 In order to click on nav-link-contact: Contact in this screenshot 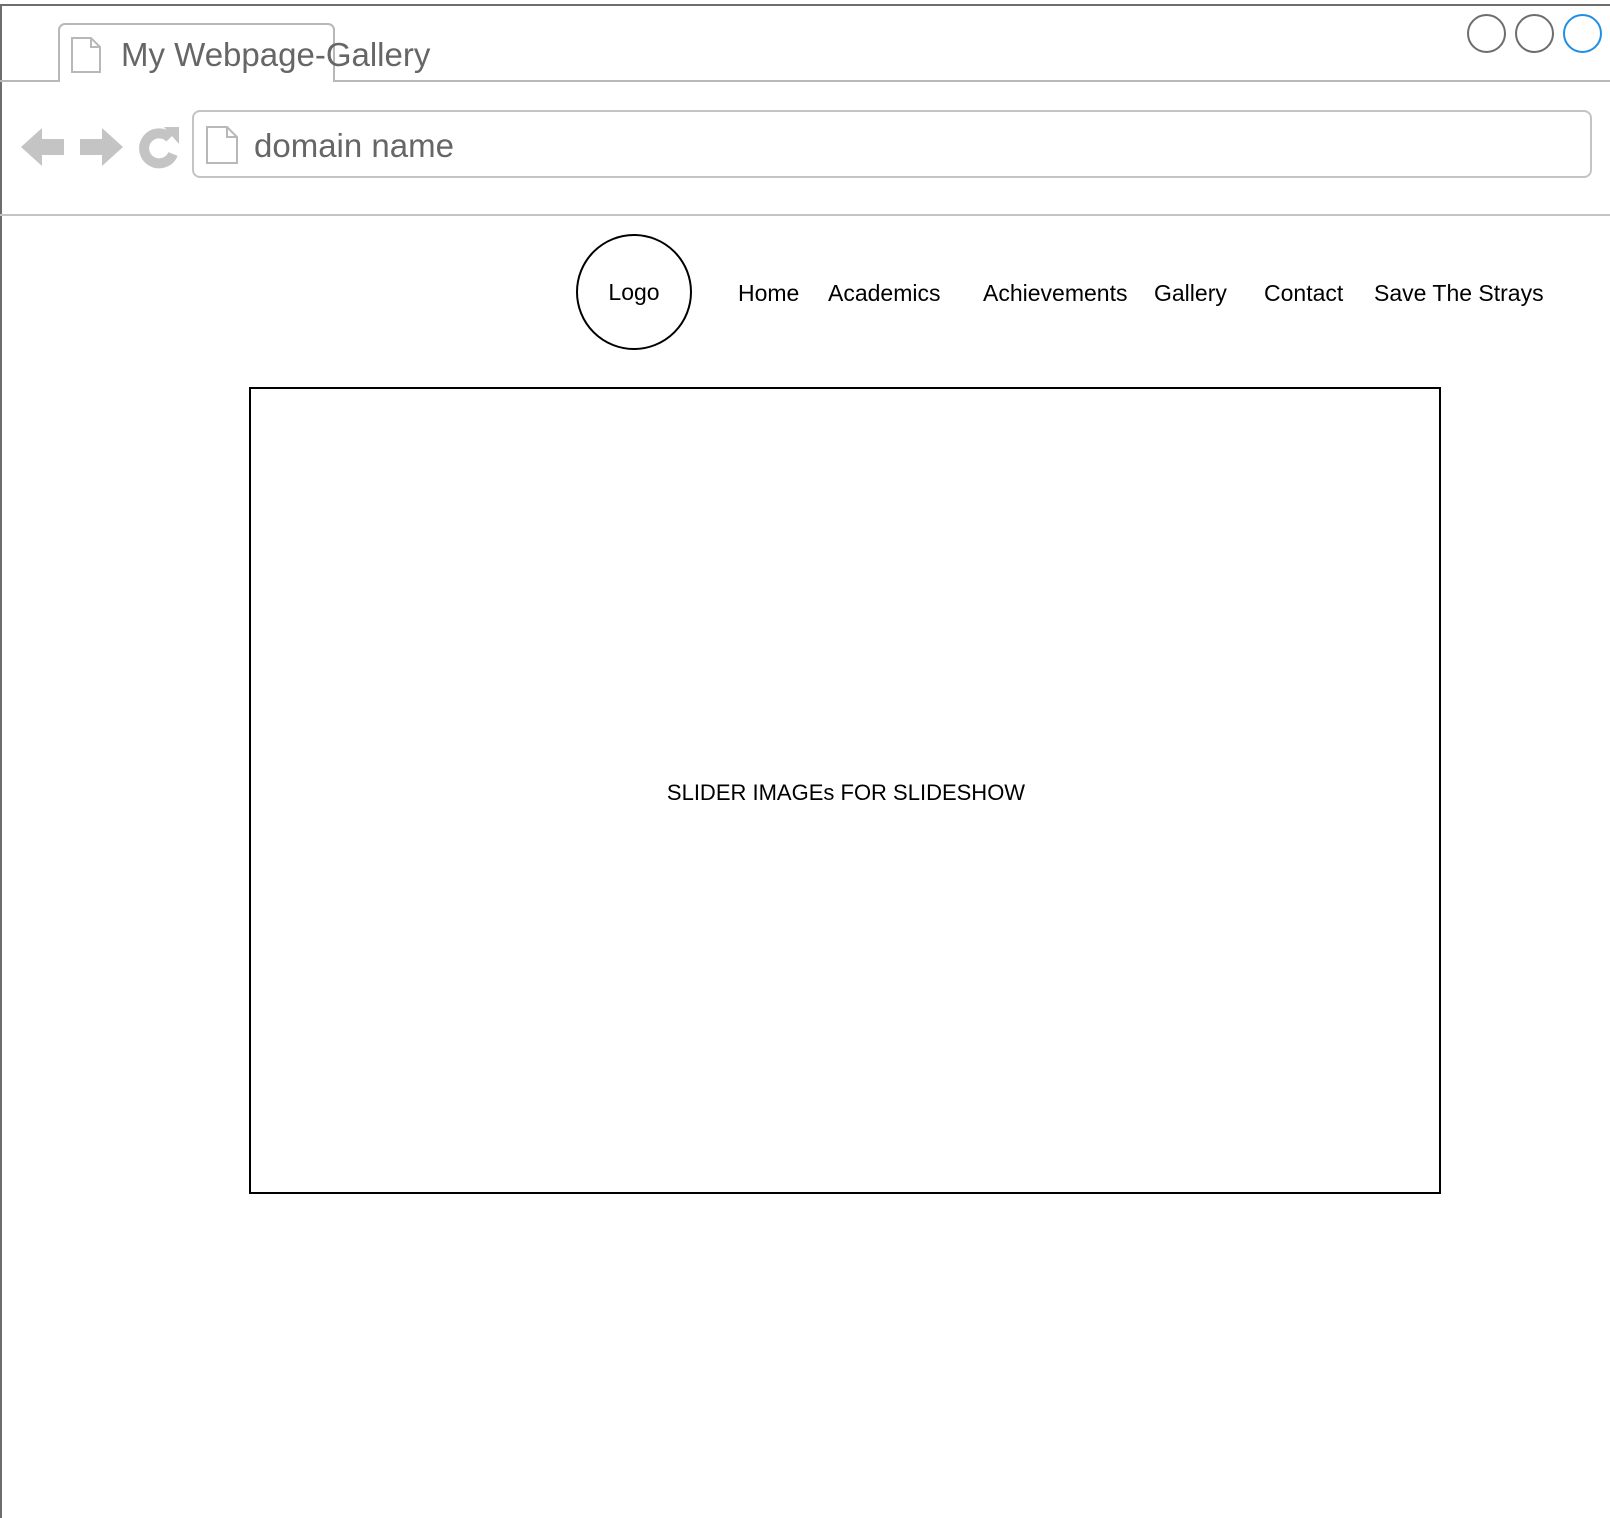, I will do `click(1303, 293)`.